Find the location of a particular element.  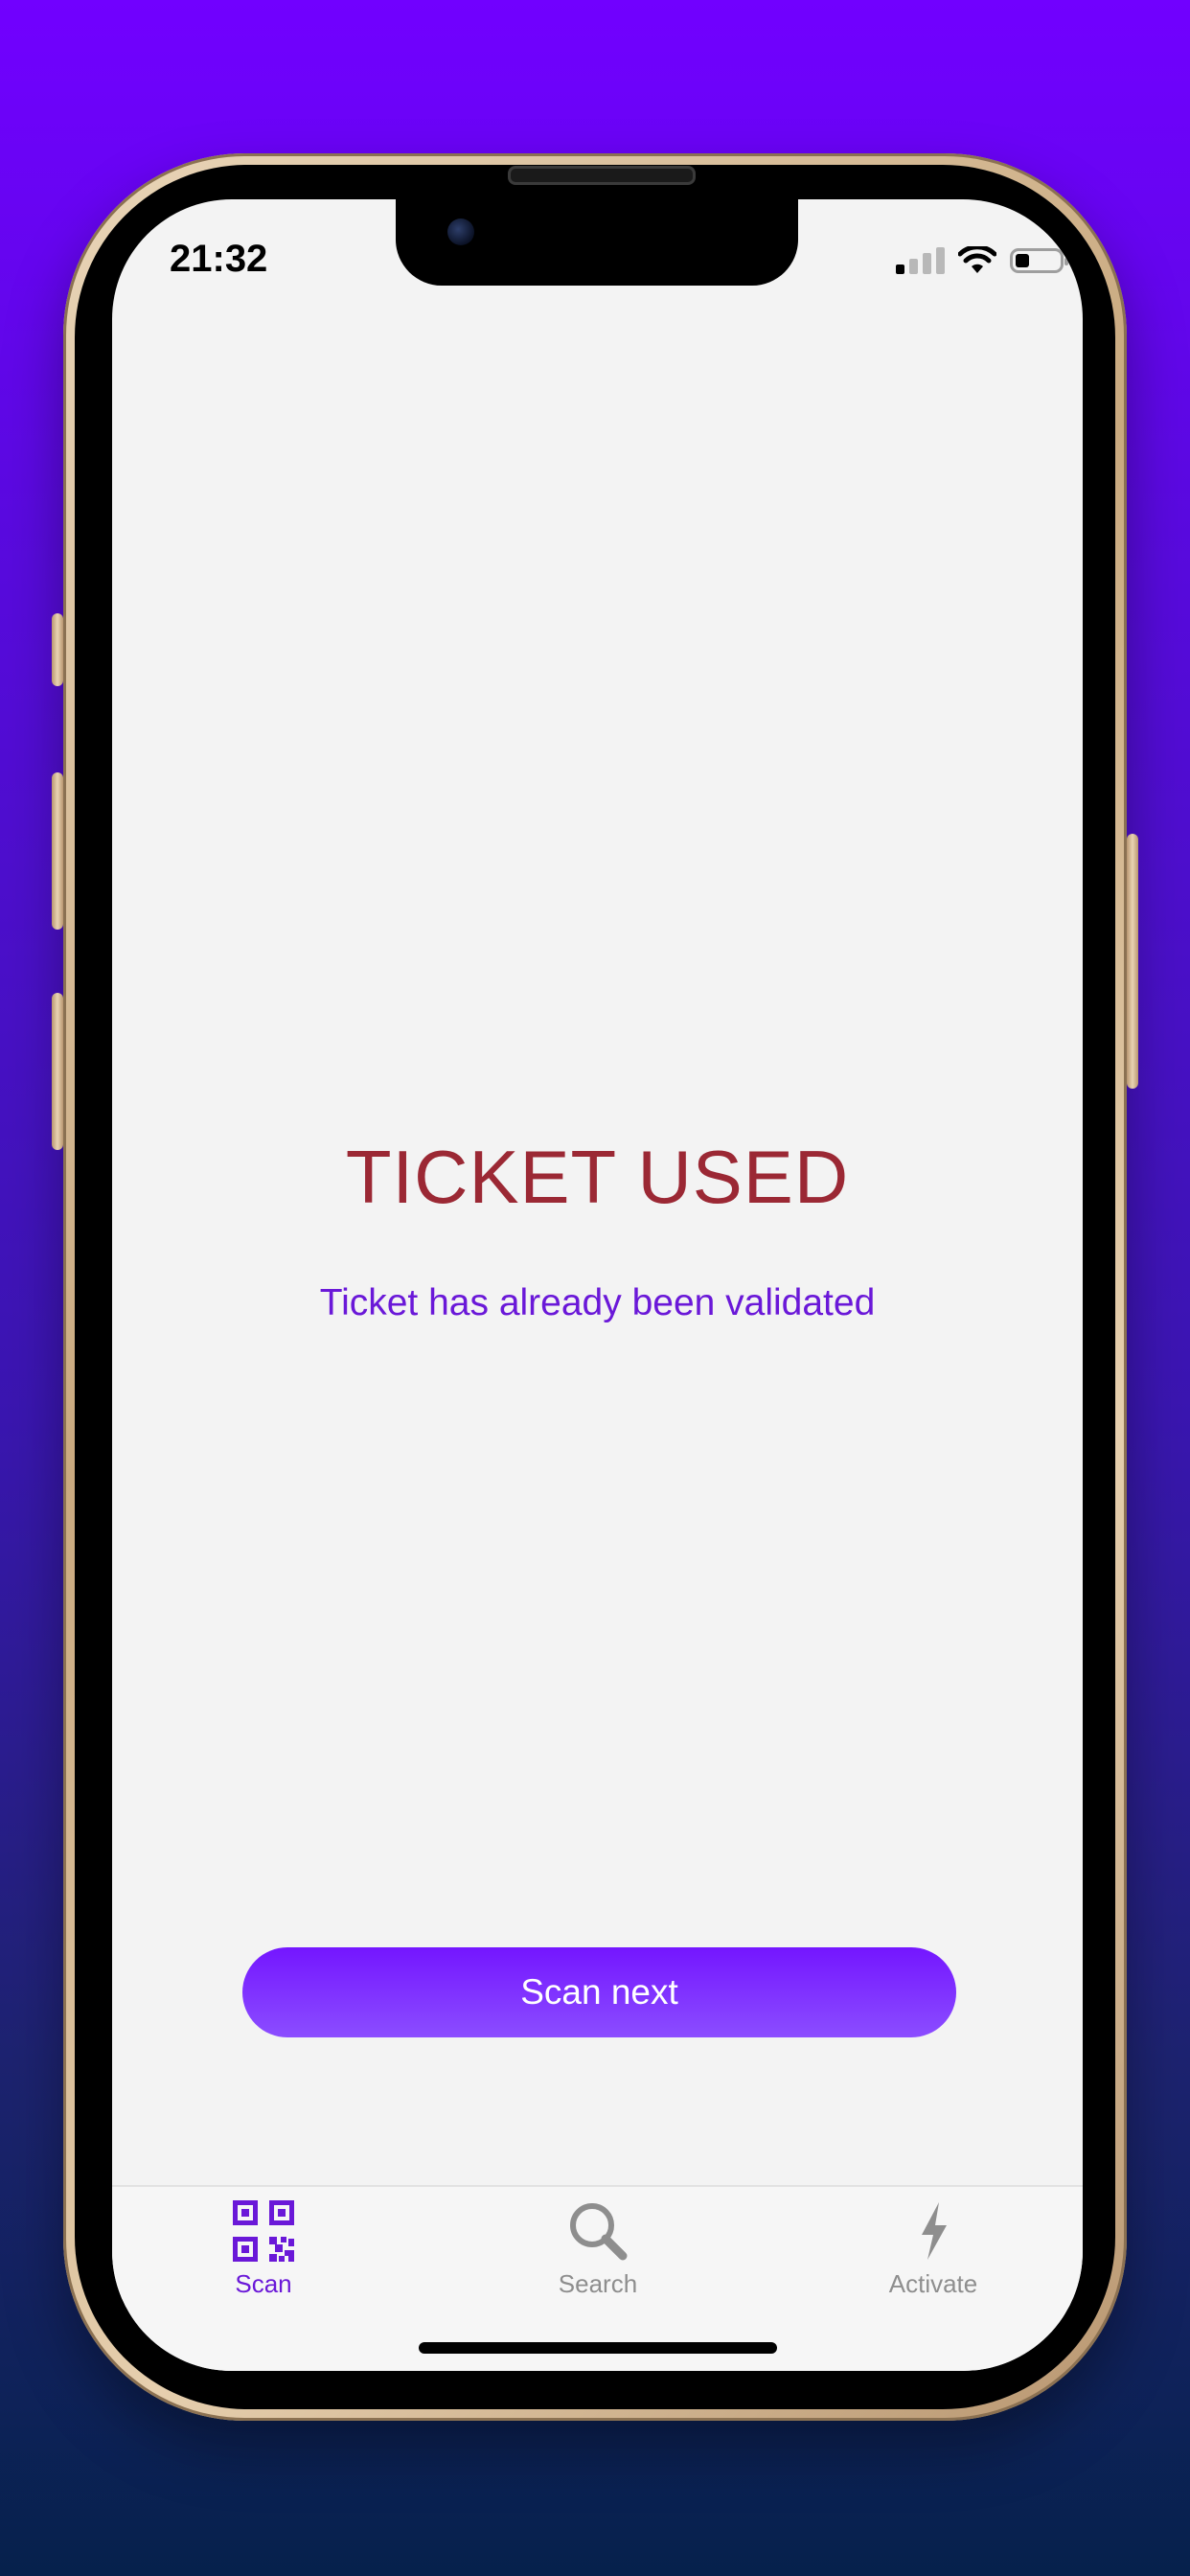

power-button is located at coordinates (1133, 961).